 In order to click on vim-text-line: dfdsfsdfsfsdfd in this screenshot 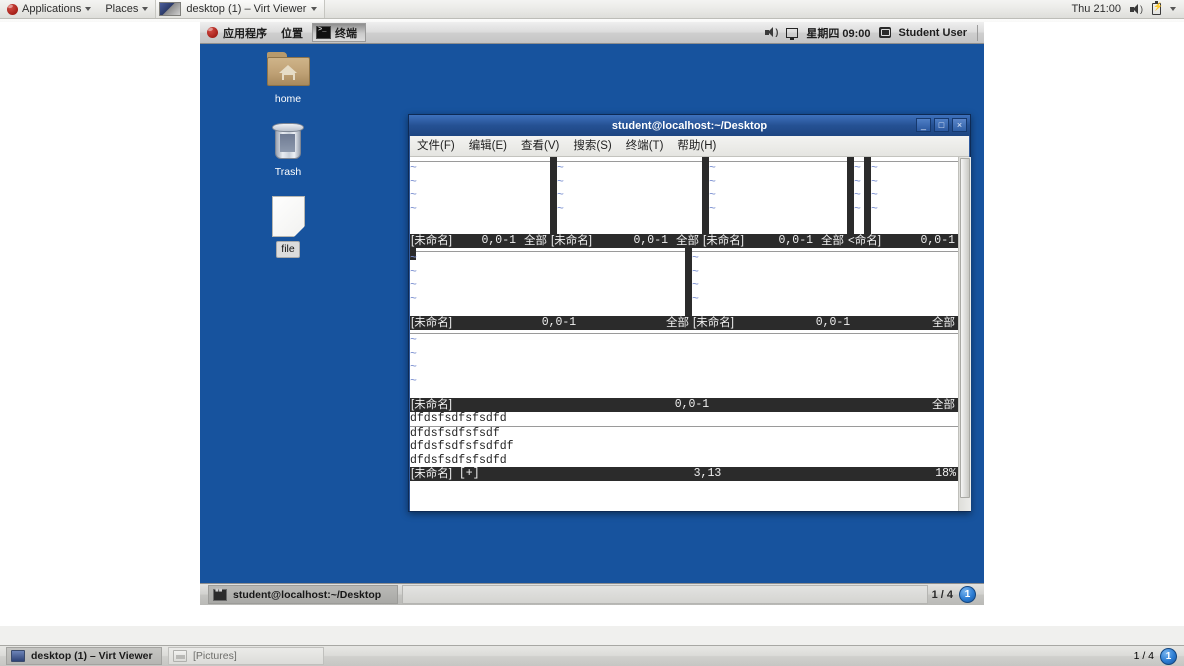, I will do `click(458, 418)`.